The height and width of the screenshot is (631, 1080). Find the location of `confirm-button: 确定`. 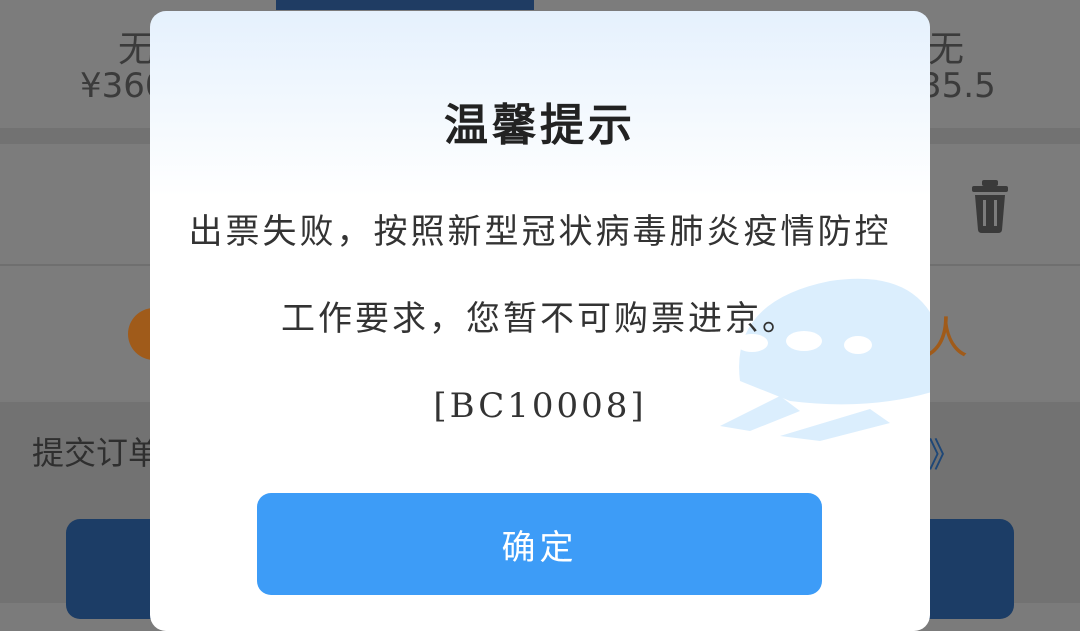

confirm-button: 确定 is located at coordinates (539, 544).